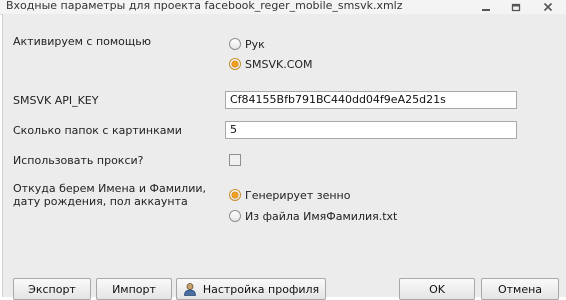  Describe the element at coordinates (297, 195) in the screenshot. I see `radio-generate-label: Генерирует зенно` at that location.